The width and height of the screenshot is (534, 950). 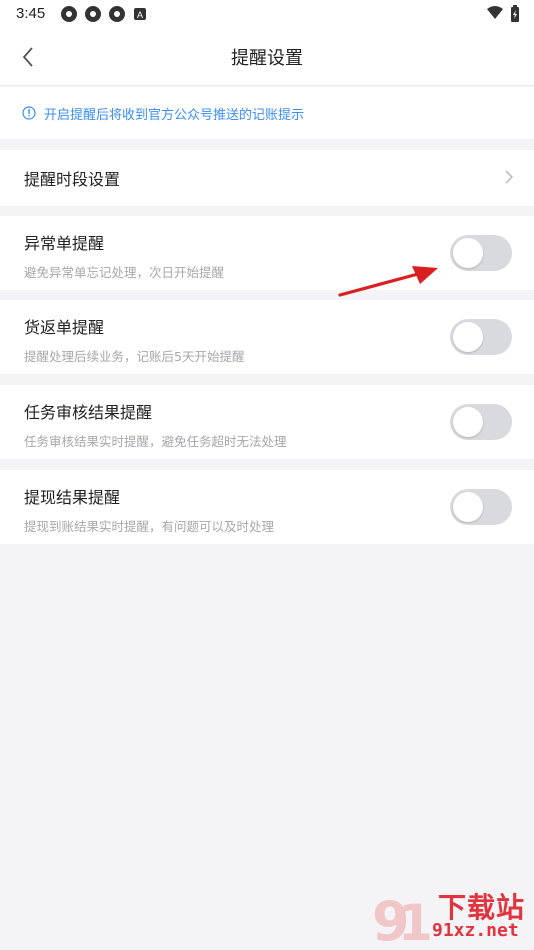 I want to click on a-box-icon: A, so click(x=140, y=14).